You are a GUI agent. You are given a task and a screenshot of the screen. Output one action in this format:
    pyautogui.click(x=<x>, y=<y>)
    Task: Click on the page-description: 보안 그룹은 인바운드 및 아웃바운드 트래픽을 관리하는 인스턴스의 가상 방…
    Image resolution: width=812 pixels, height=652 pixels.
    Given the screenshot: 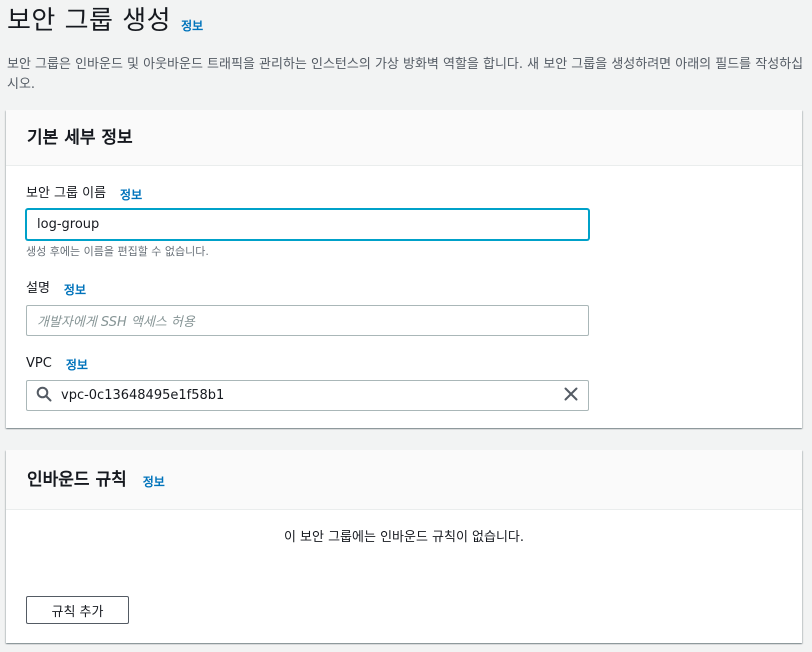 What is the action you would take?
    pyautogui.click(x=405, y=74)
    